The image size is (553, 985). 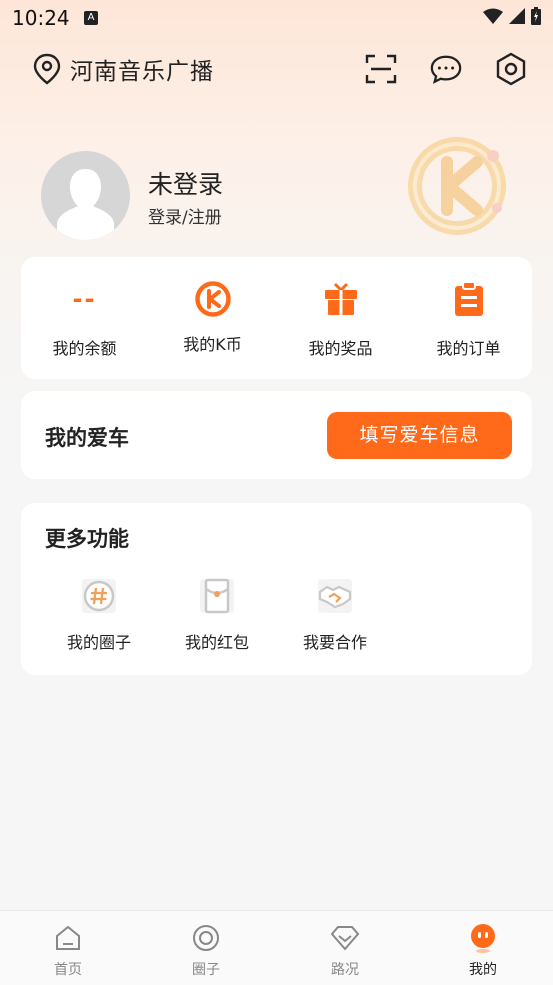 What do you see at coordinates (91, 18) in the screenshot?
I see `notification-icon: A` at bounding box center [91, 18].